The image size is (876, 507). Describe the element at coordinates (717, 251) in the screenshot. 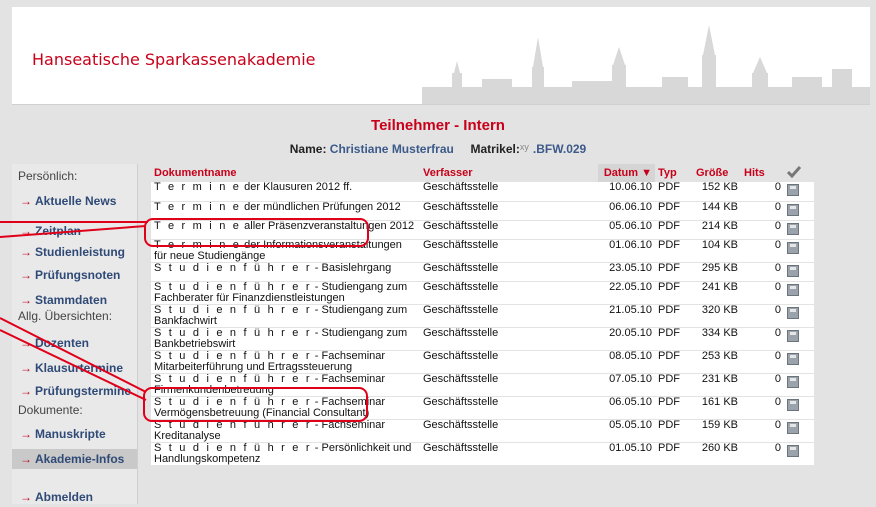

I see `document-size: 104 KB` at that location.